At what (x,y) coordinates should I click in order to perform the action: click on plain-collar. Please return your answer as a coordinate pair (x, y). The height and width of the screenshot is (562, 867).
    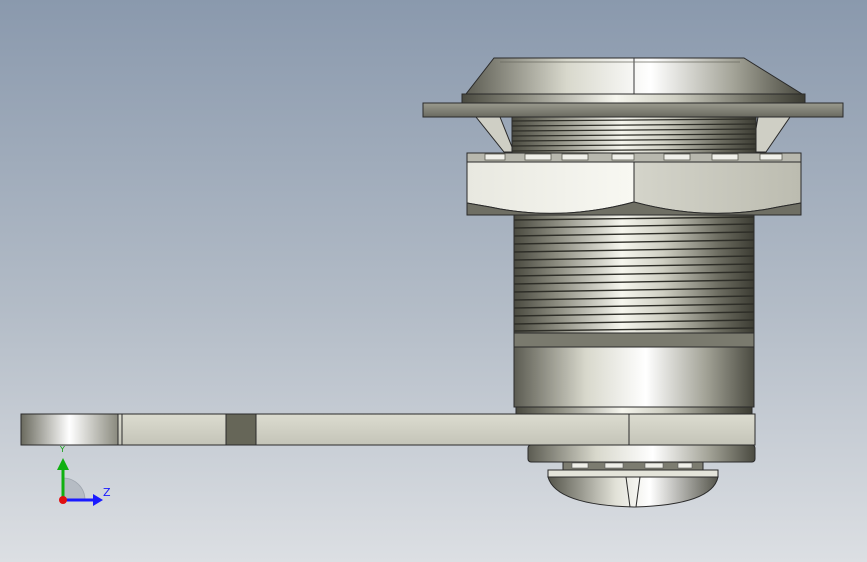
    Looking at the image, I should click on (634, 374).